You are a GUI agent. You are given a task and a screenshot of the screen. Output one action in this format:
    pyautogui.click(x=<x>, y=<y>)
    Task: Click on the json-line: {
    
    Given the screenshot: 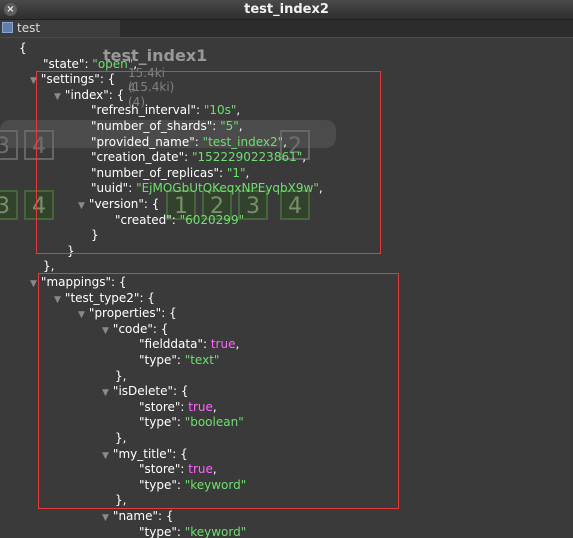 What is the action you would take?
    pyautogui.click(x=23, y=48)
    